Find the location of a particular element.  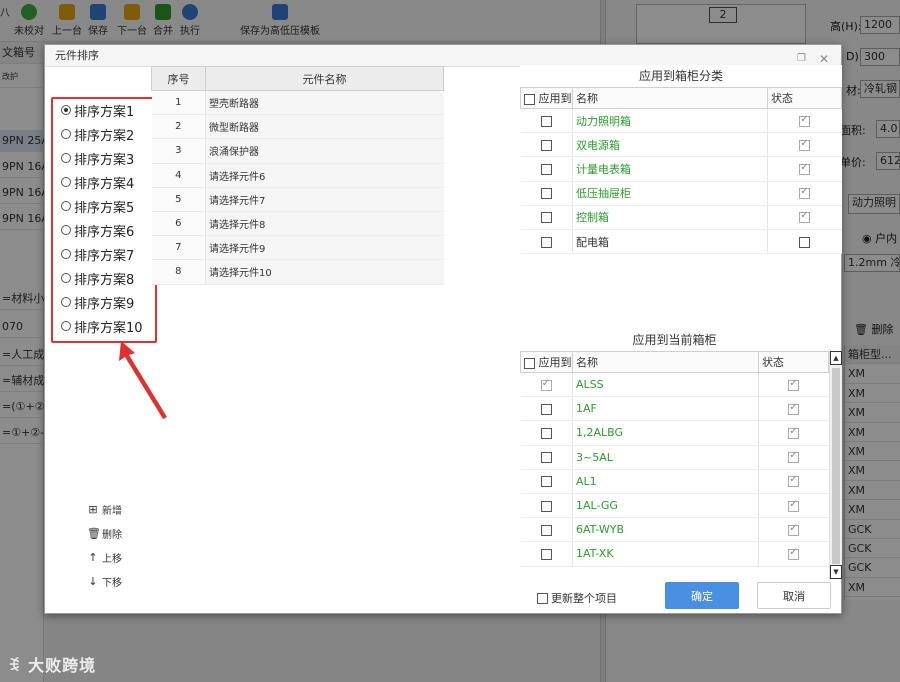

table-row: 2 微型断路器 is located at coordinates (297, 127).